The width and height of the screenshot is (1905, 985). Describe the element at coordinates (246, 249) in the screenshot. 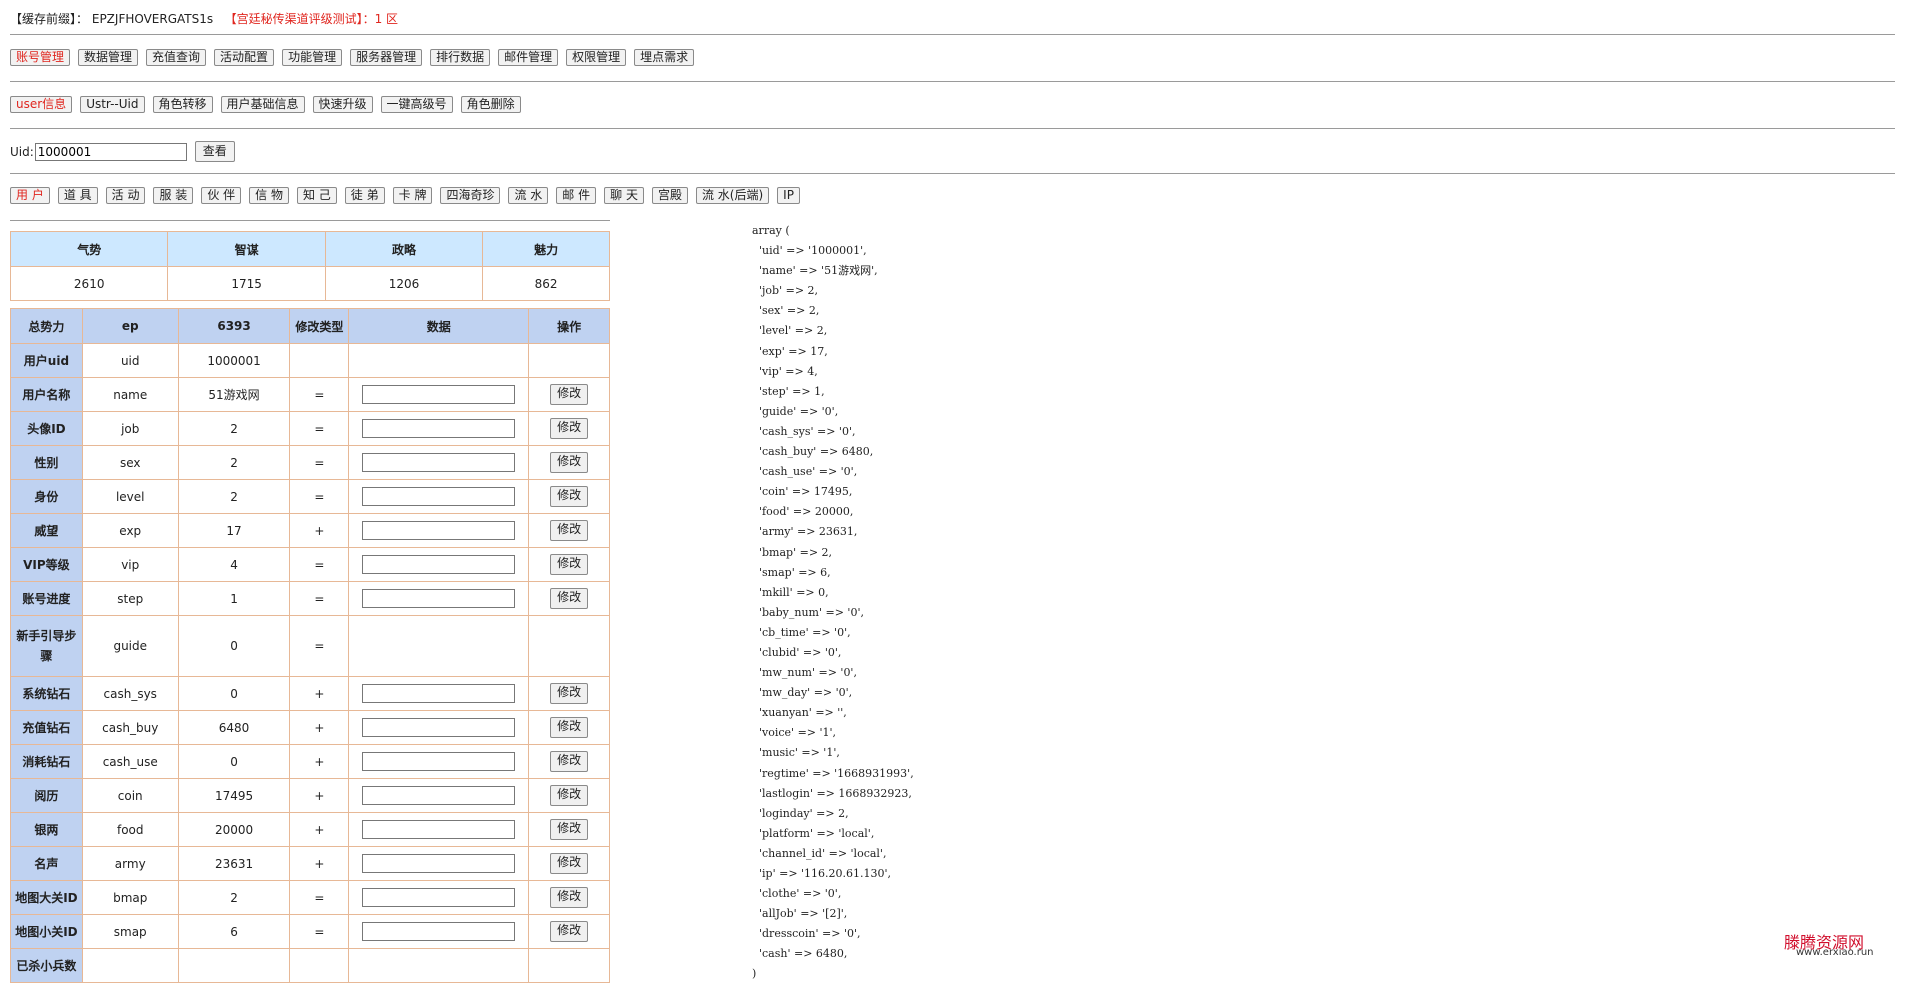

I see `stat-header: 智谋` at that location.